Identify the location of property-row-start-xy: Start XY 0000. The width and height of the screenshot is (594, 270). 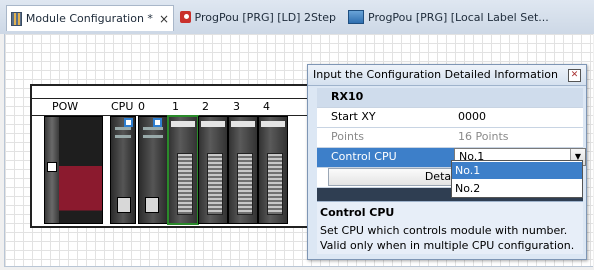
(450, 118).